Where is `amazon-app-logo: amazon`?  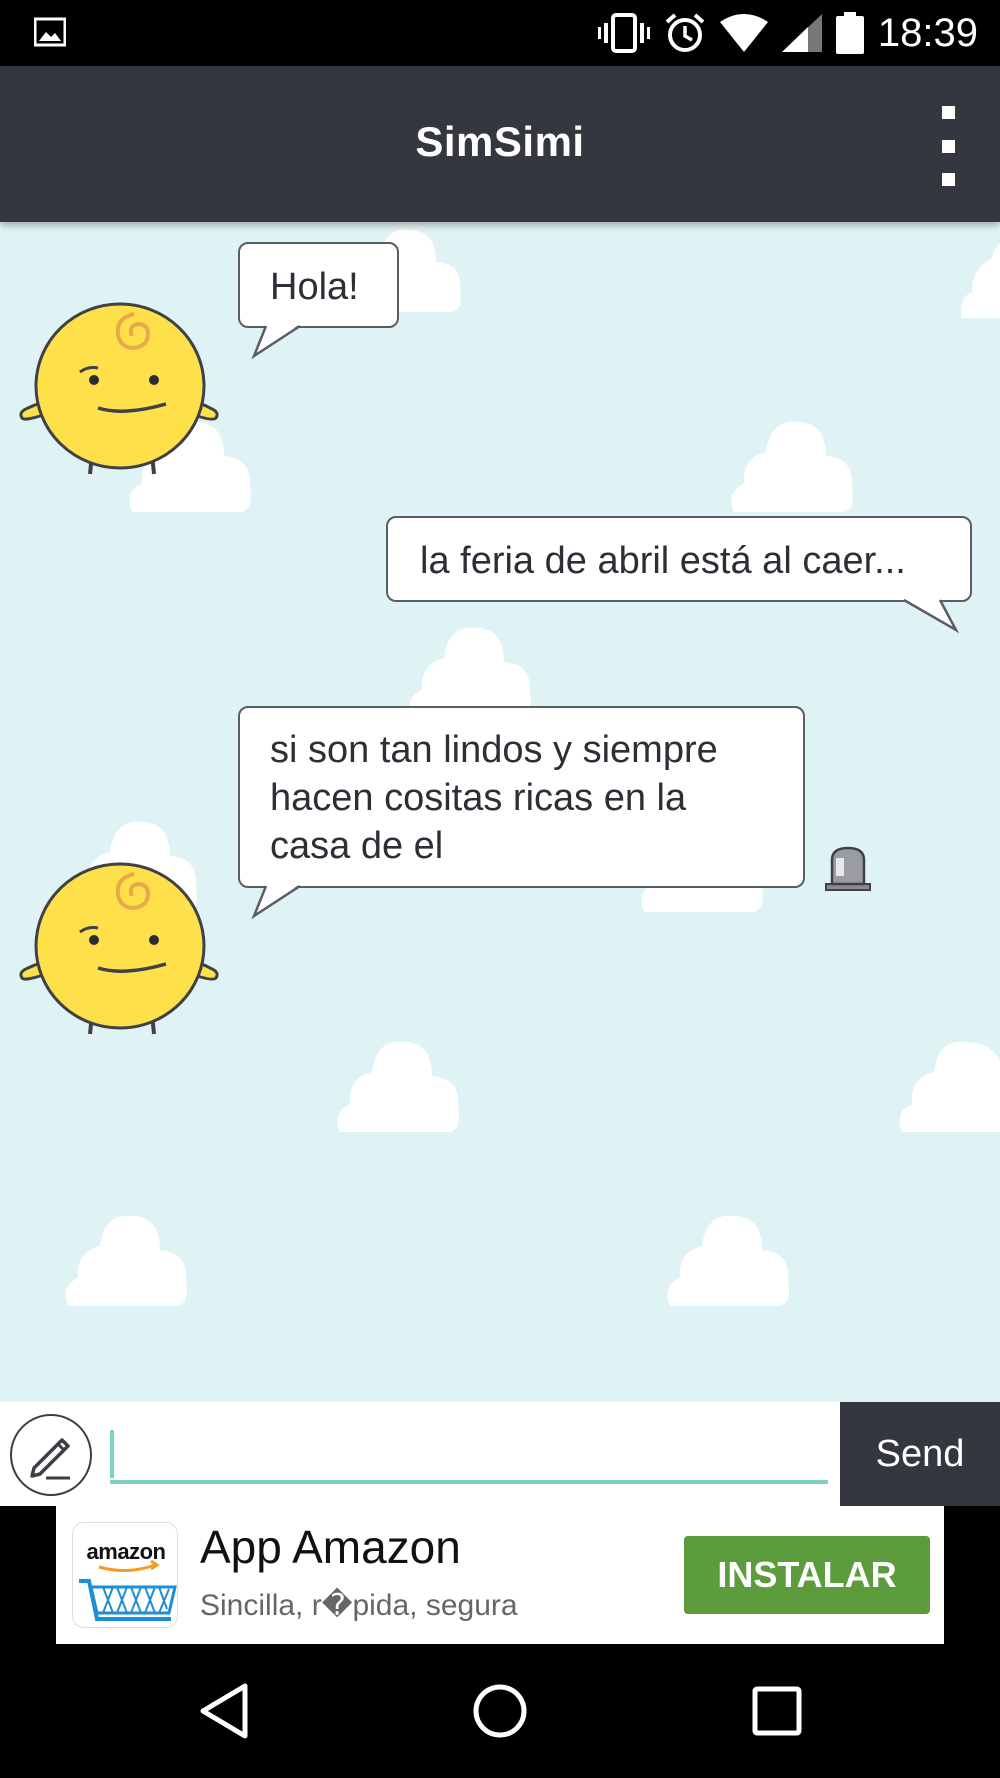 amazon-app-logo: amazon is located at coordinates (125, 1575).